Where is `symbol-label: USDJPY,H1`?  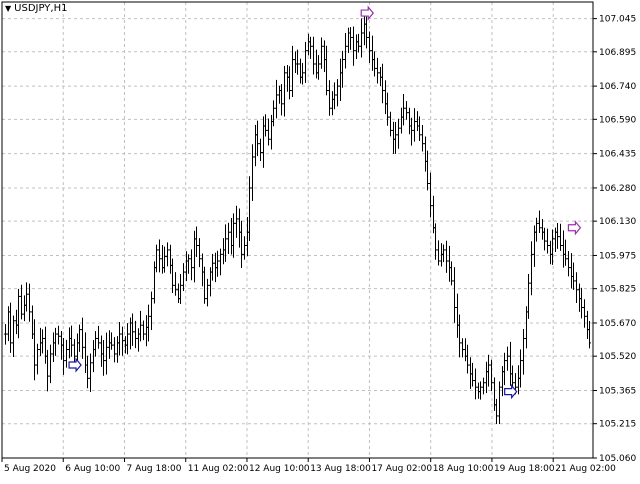
symbol-label: USDJPY,H1 is located at coordinates (41, 8).